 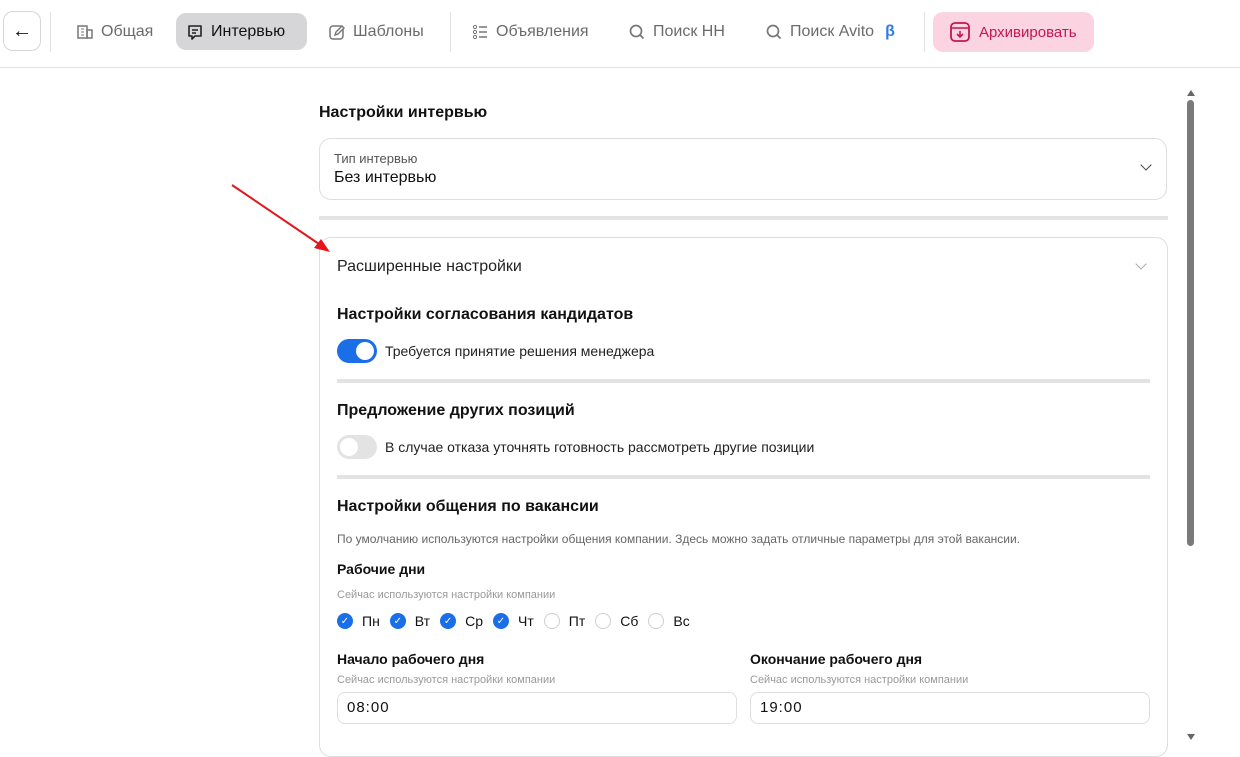 I want to click on annotation-arrow, so click(x=280, y=218).